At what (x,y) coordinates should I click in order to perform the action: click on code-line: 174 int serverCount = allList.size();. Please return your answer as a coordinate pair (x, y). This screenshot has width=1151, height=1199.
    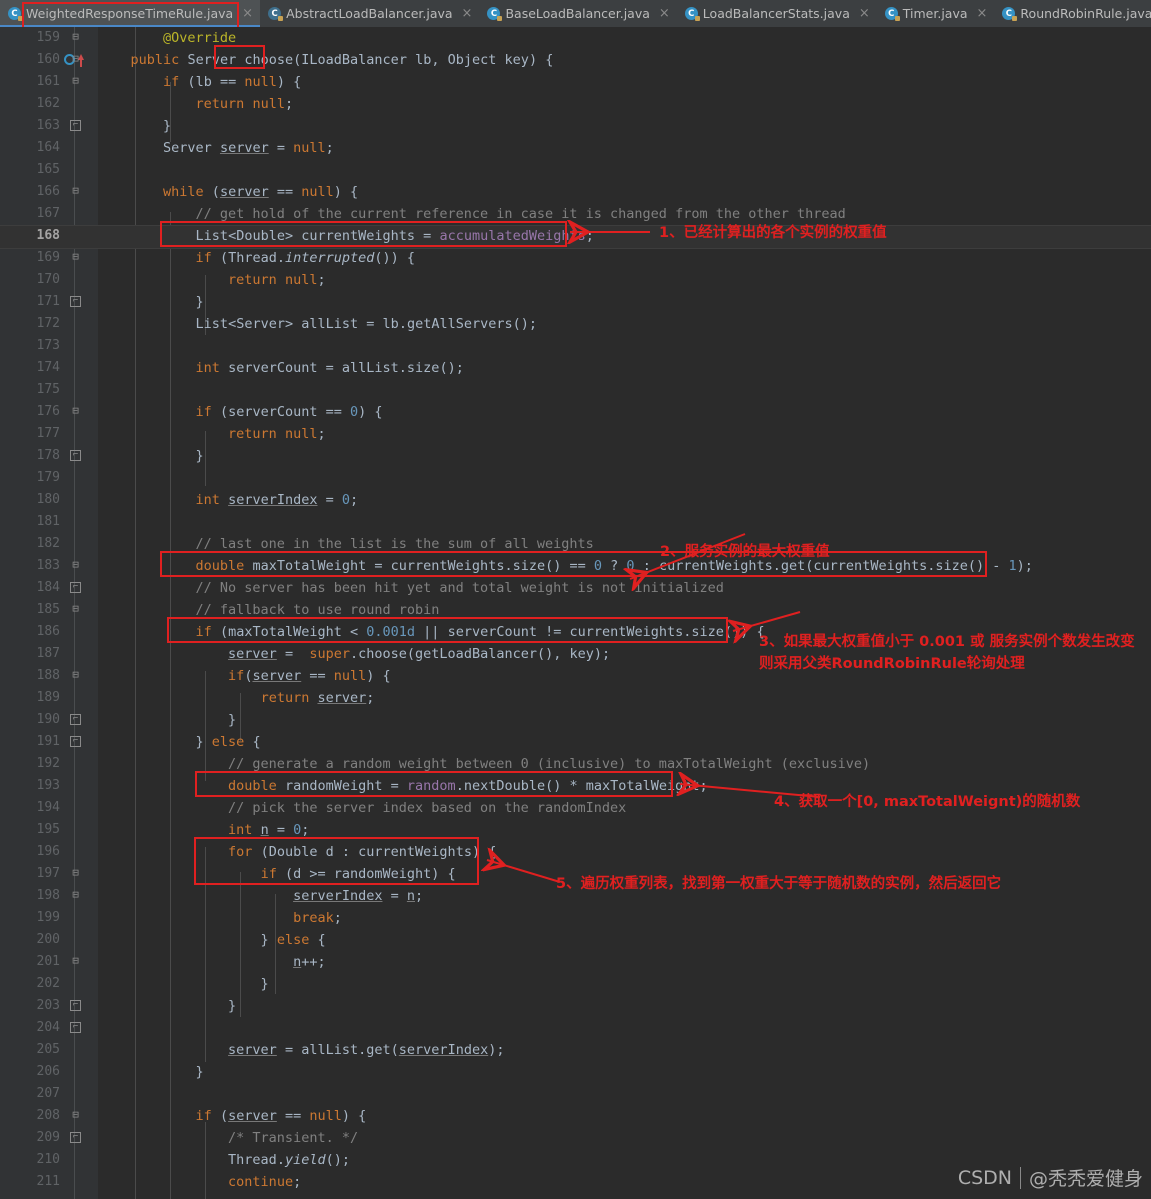
    Looking at the image, I should click on (575, 368).